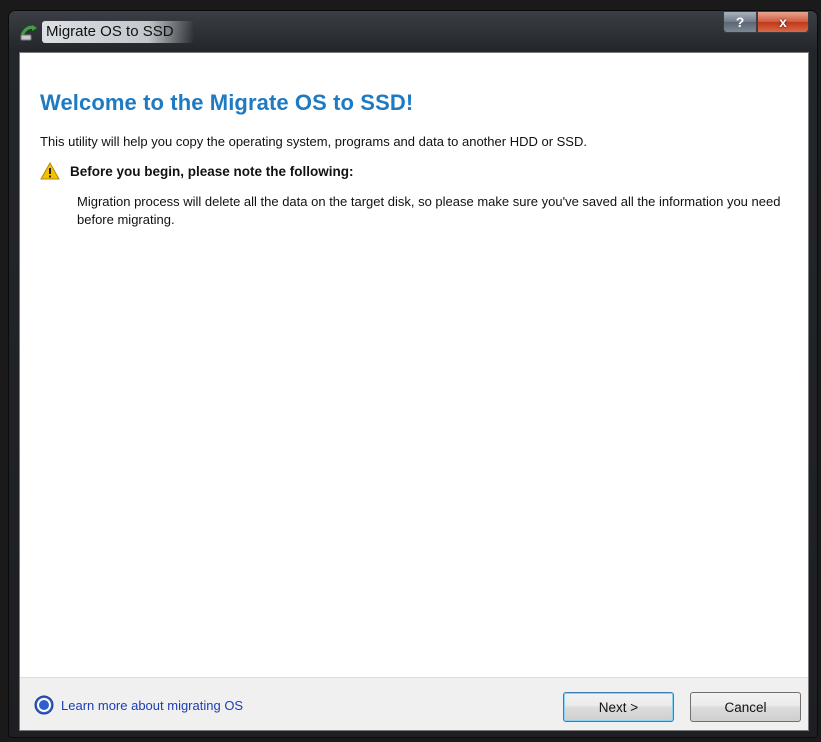 Image resolution: width=821 pixels, height=742 pixels. Describe the element at coordinates (783, 22) in the screenshot. I see `close-button: x` at that location.